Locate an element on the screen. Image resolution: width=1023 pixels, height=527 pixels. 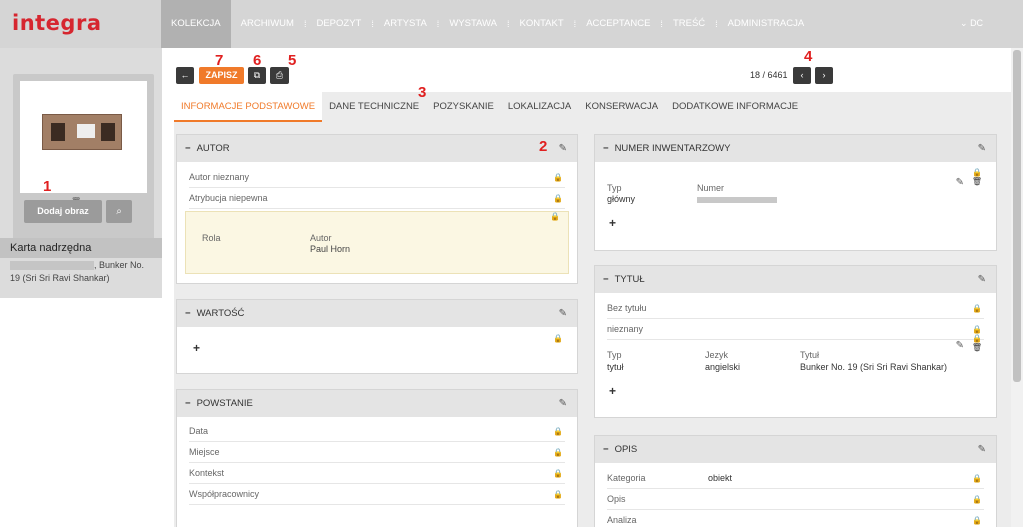
tab-lokalizacja: LOKALIZACJA is located at coordinates (539, 107).